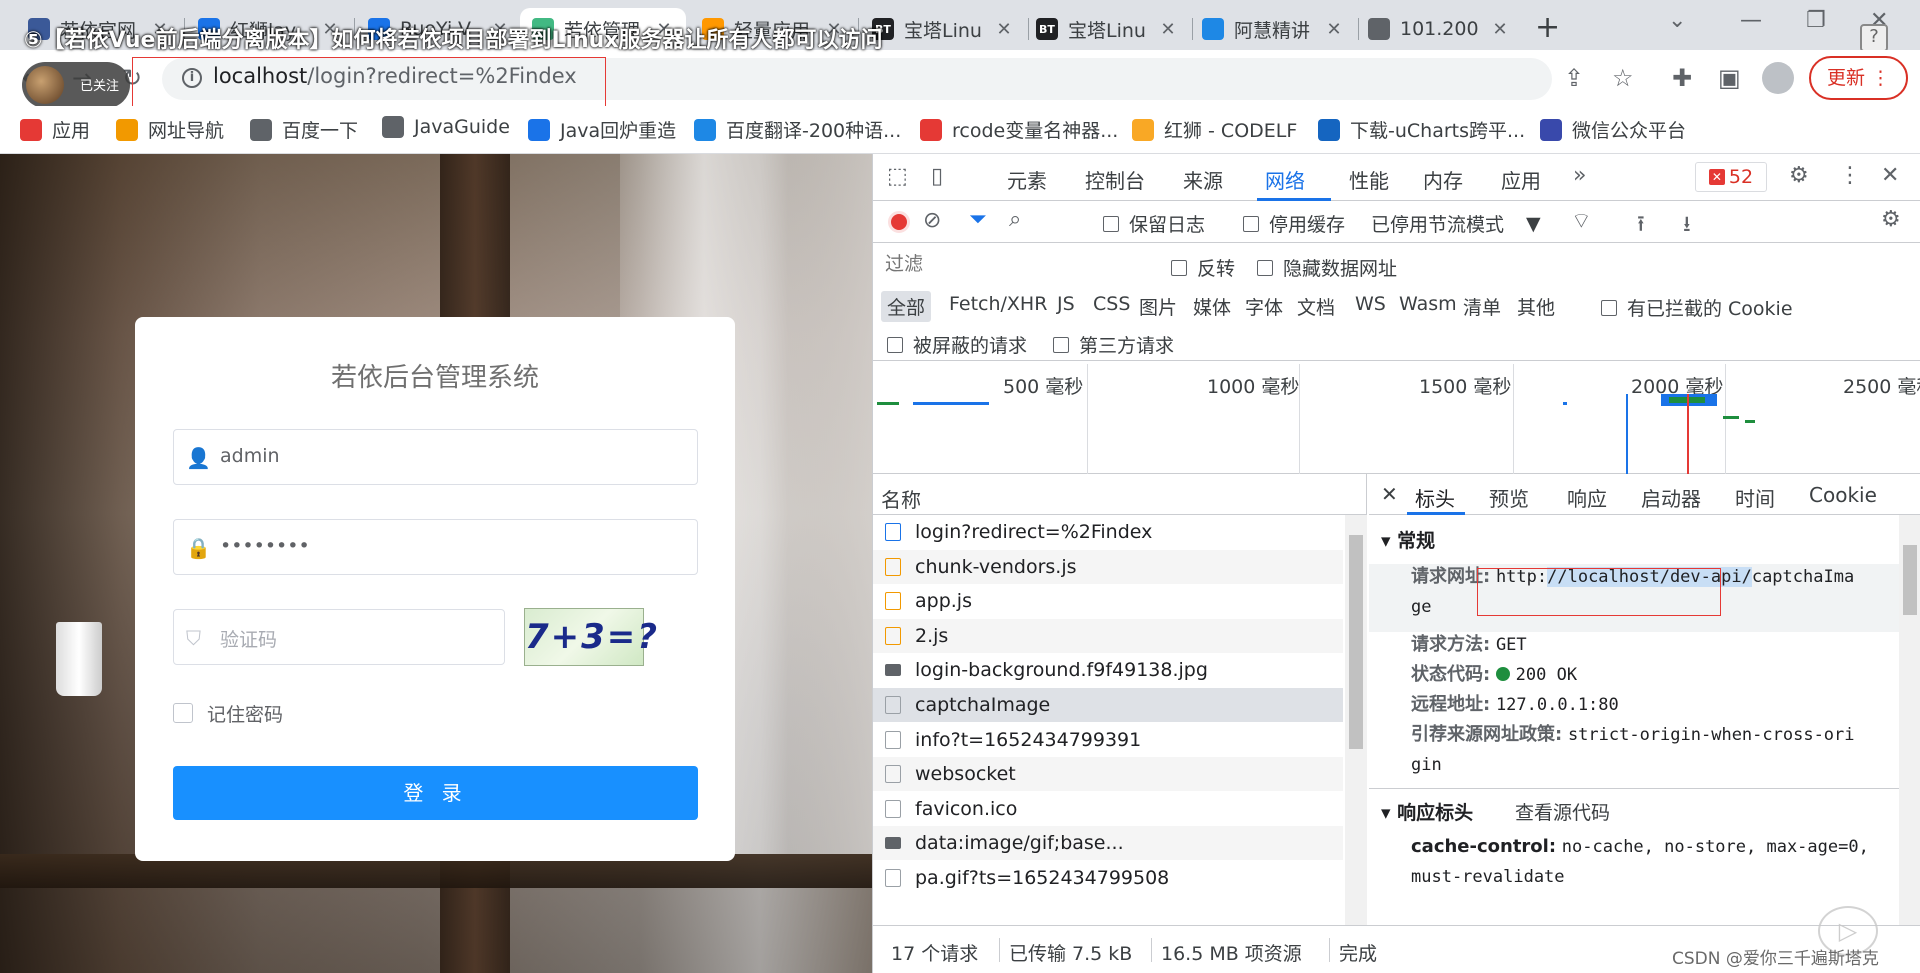  I want to click on detail-tab: 响应, so click(1587, 497).